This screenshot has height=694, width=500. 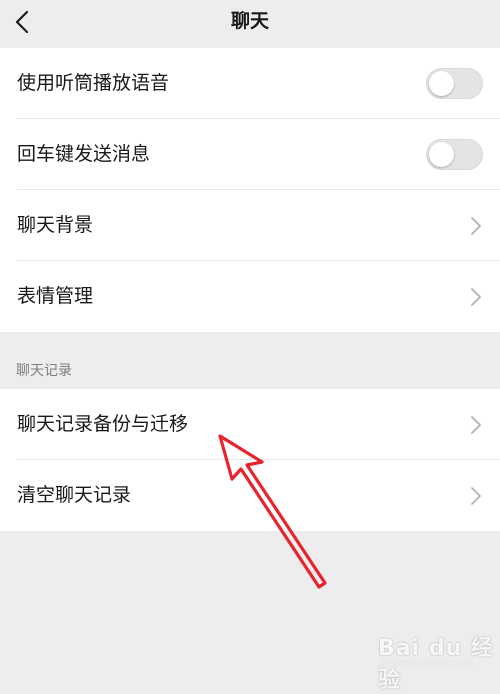 I want to click on watermark-url: jingyan.baidu.com, so click(x=426, y=663).